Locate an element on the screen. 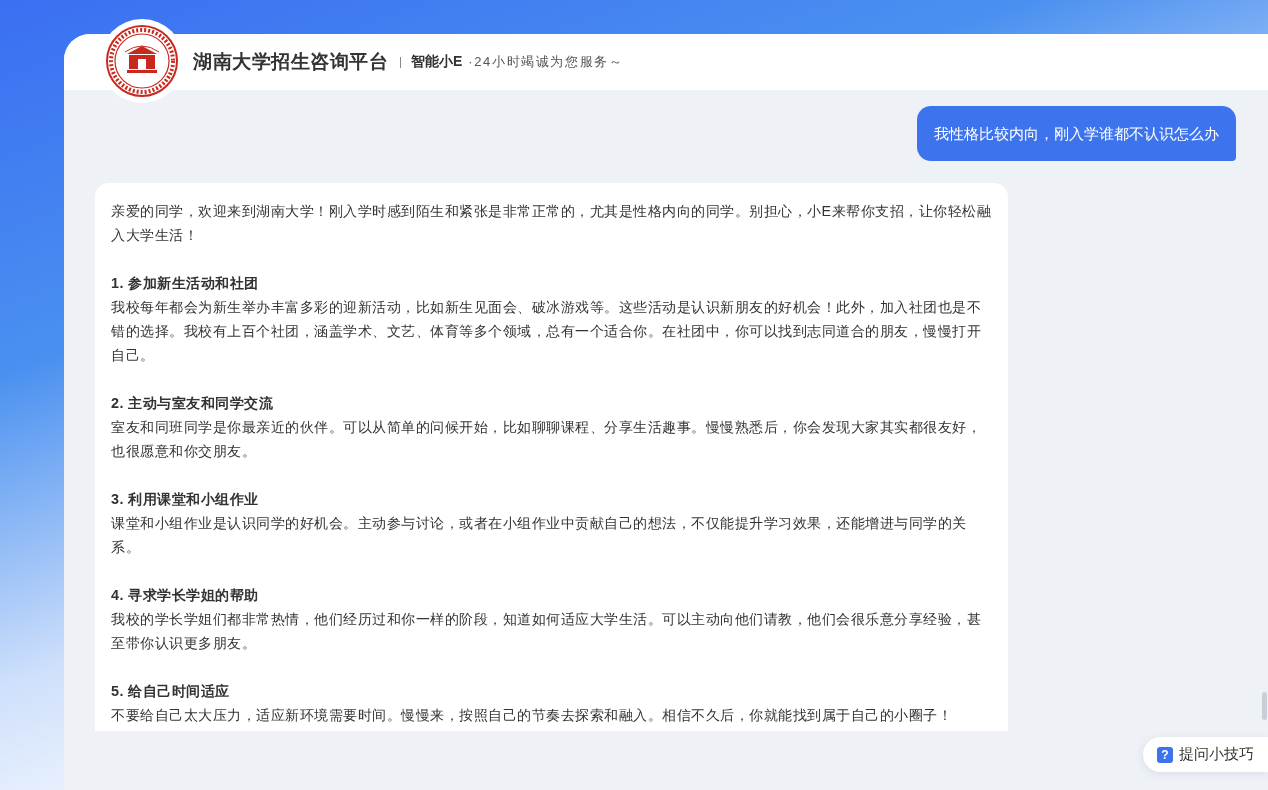 The width and height of the screenshot is (1268, 790). section-text: 不要给自己太大压力，适应新环境需要时间。慢慢来，按照自己的节奏去探索和融入。相信不久后，你就能找到属于自己的小圈子！ is located at coordinates (532, 715).